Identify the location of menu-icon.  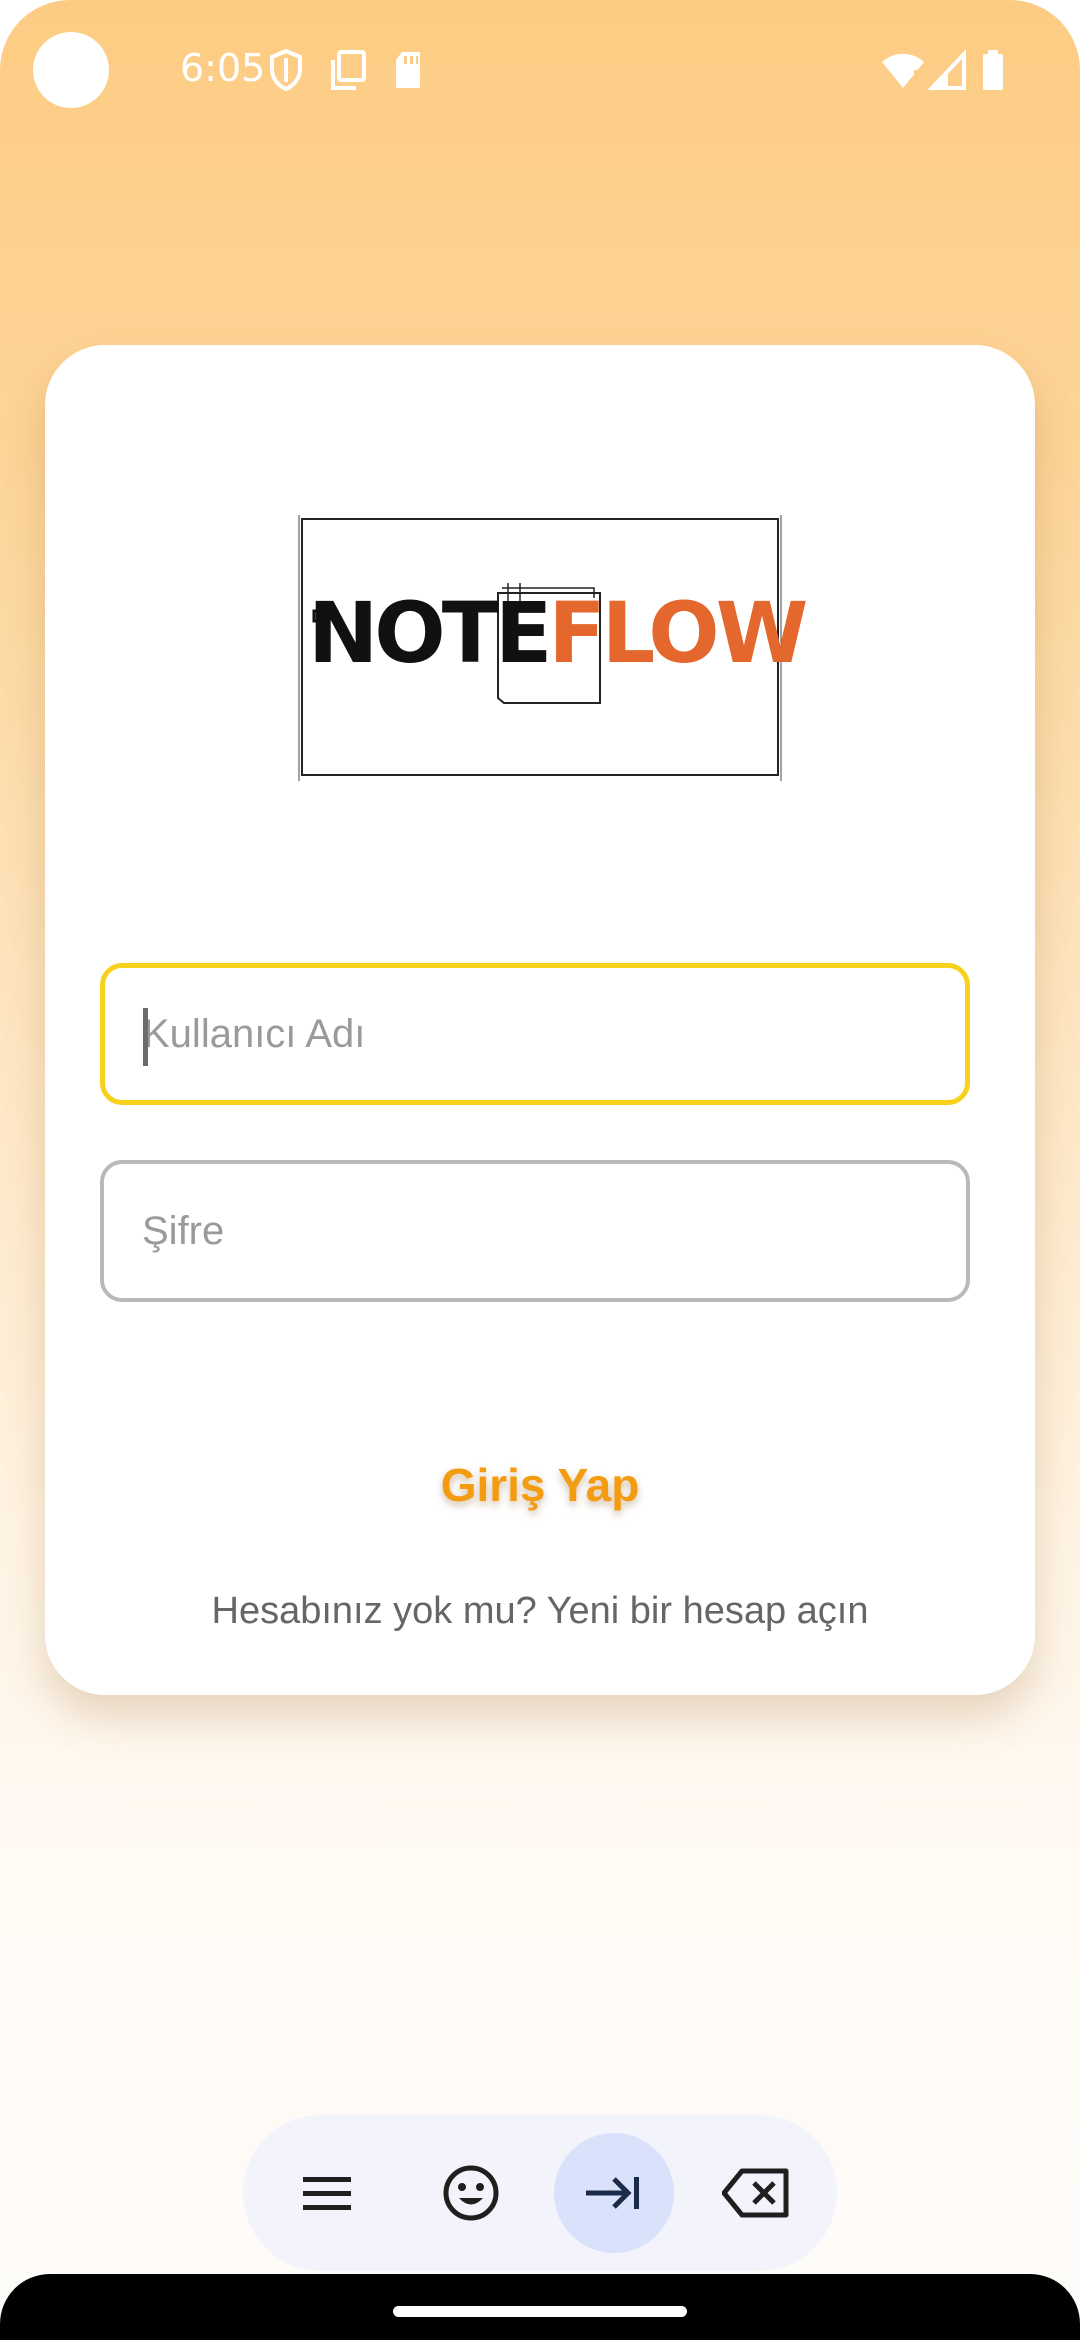
(327, 2193).